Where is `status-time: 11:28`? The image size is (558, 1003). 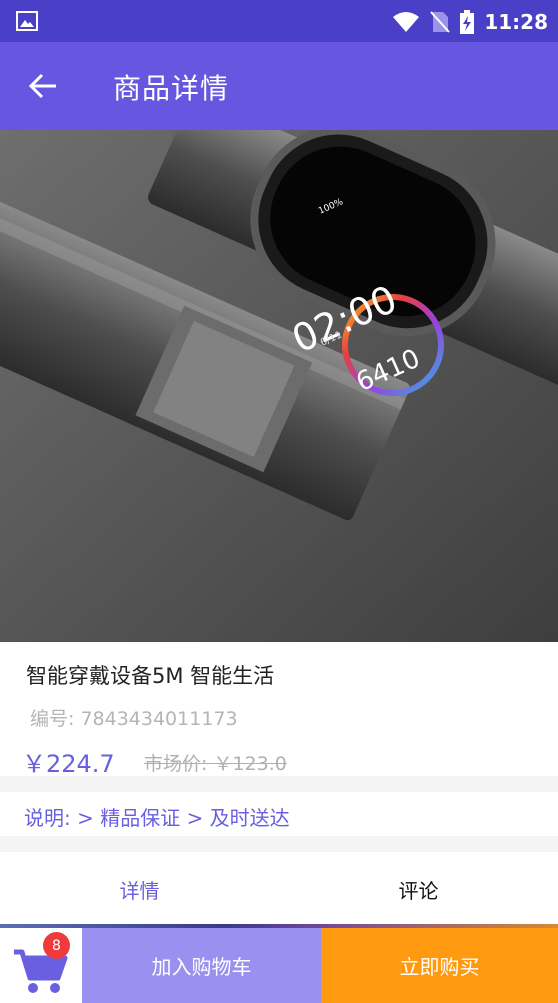 status-time: 11:28 is located at coordinates (516, 22).